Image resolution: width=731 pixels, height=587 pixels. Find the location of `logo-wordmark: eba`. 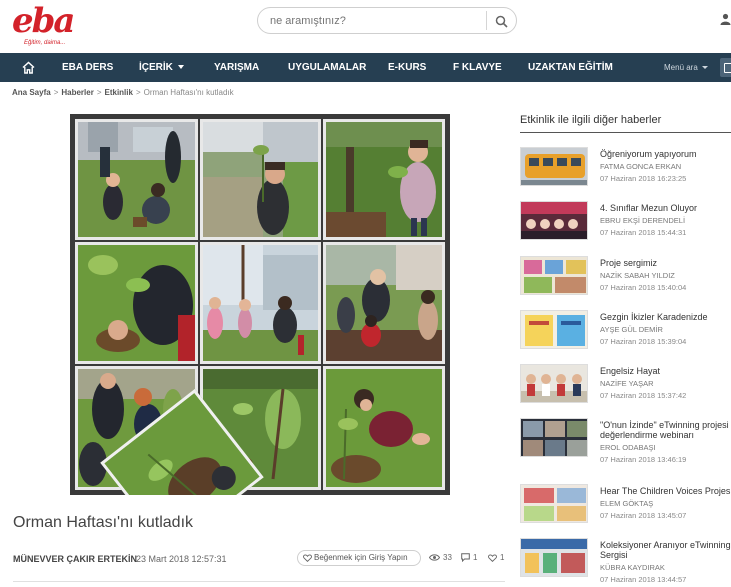

logo-wordmark: eba is located at coordinates (43, 21).